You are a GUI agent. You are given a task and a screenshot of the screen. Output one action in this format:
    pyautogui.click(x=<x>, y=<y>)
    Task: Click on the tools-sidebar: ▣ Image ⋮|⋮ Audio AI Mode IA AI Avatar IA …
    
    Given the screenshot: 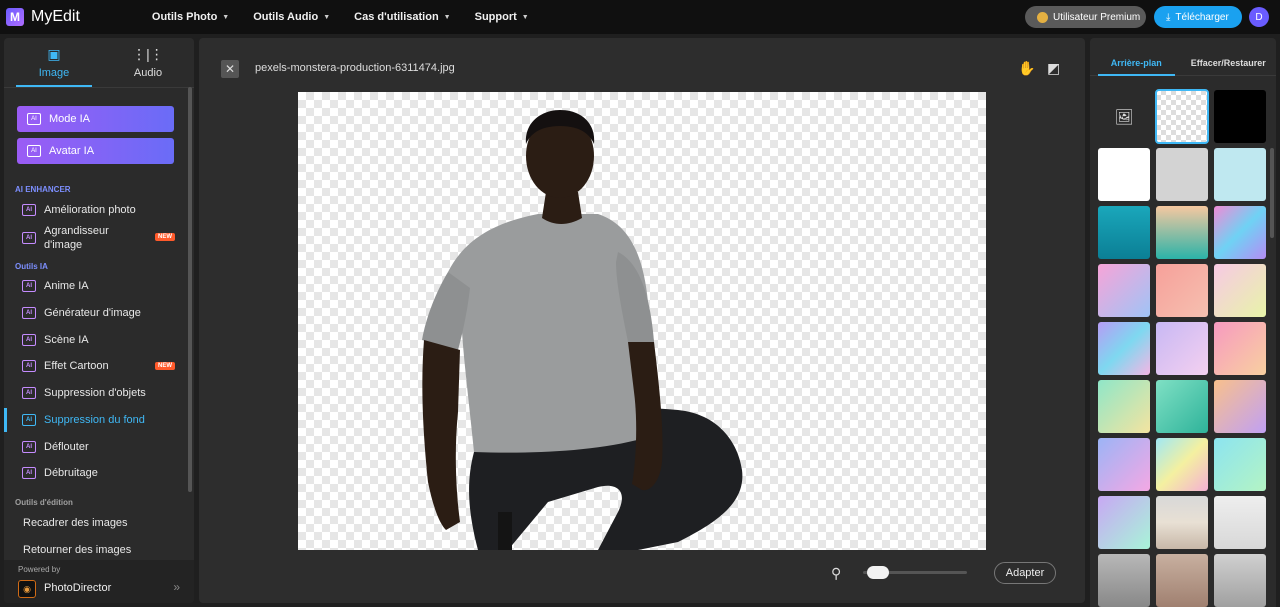 What is the action you would take?
    pyautogui.click(x=99, y=320)
    